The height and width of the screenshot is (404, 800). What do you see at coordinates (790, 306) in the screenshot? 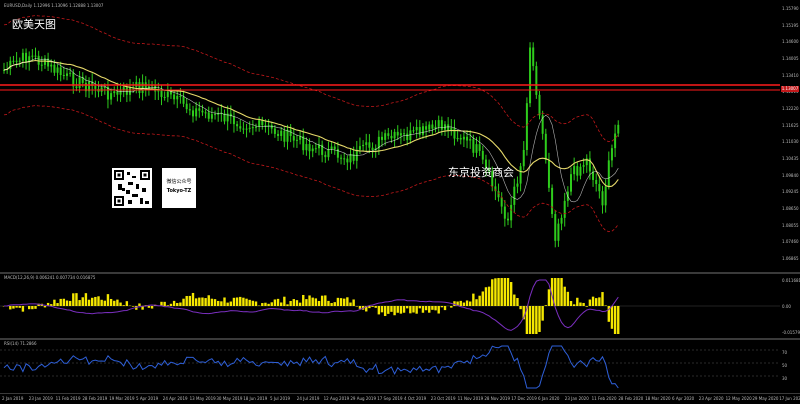
I see `macd-axis: 0.0116810.00-0.015795` at bounding box center [790, 306].